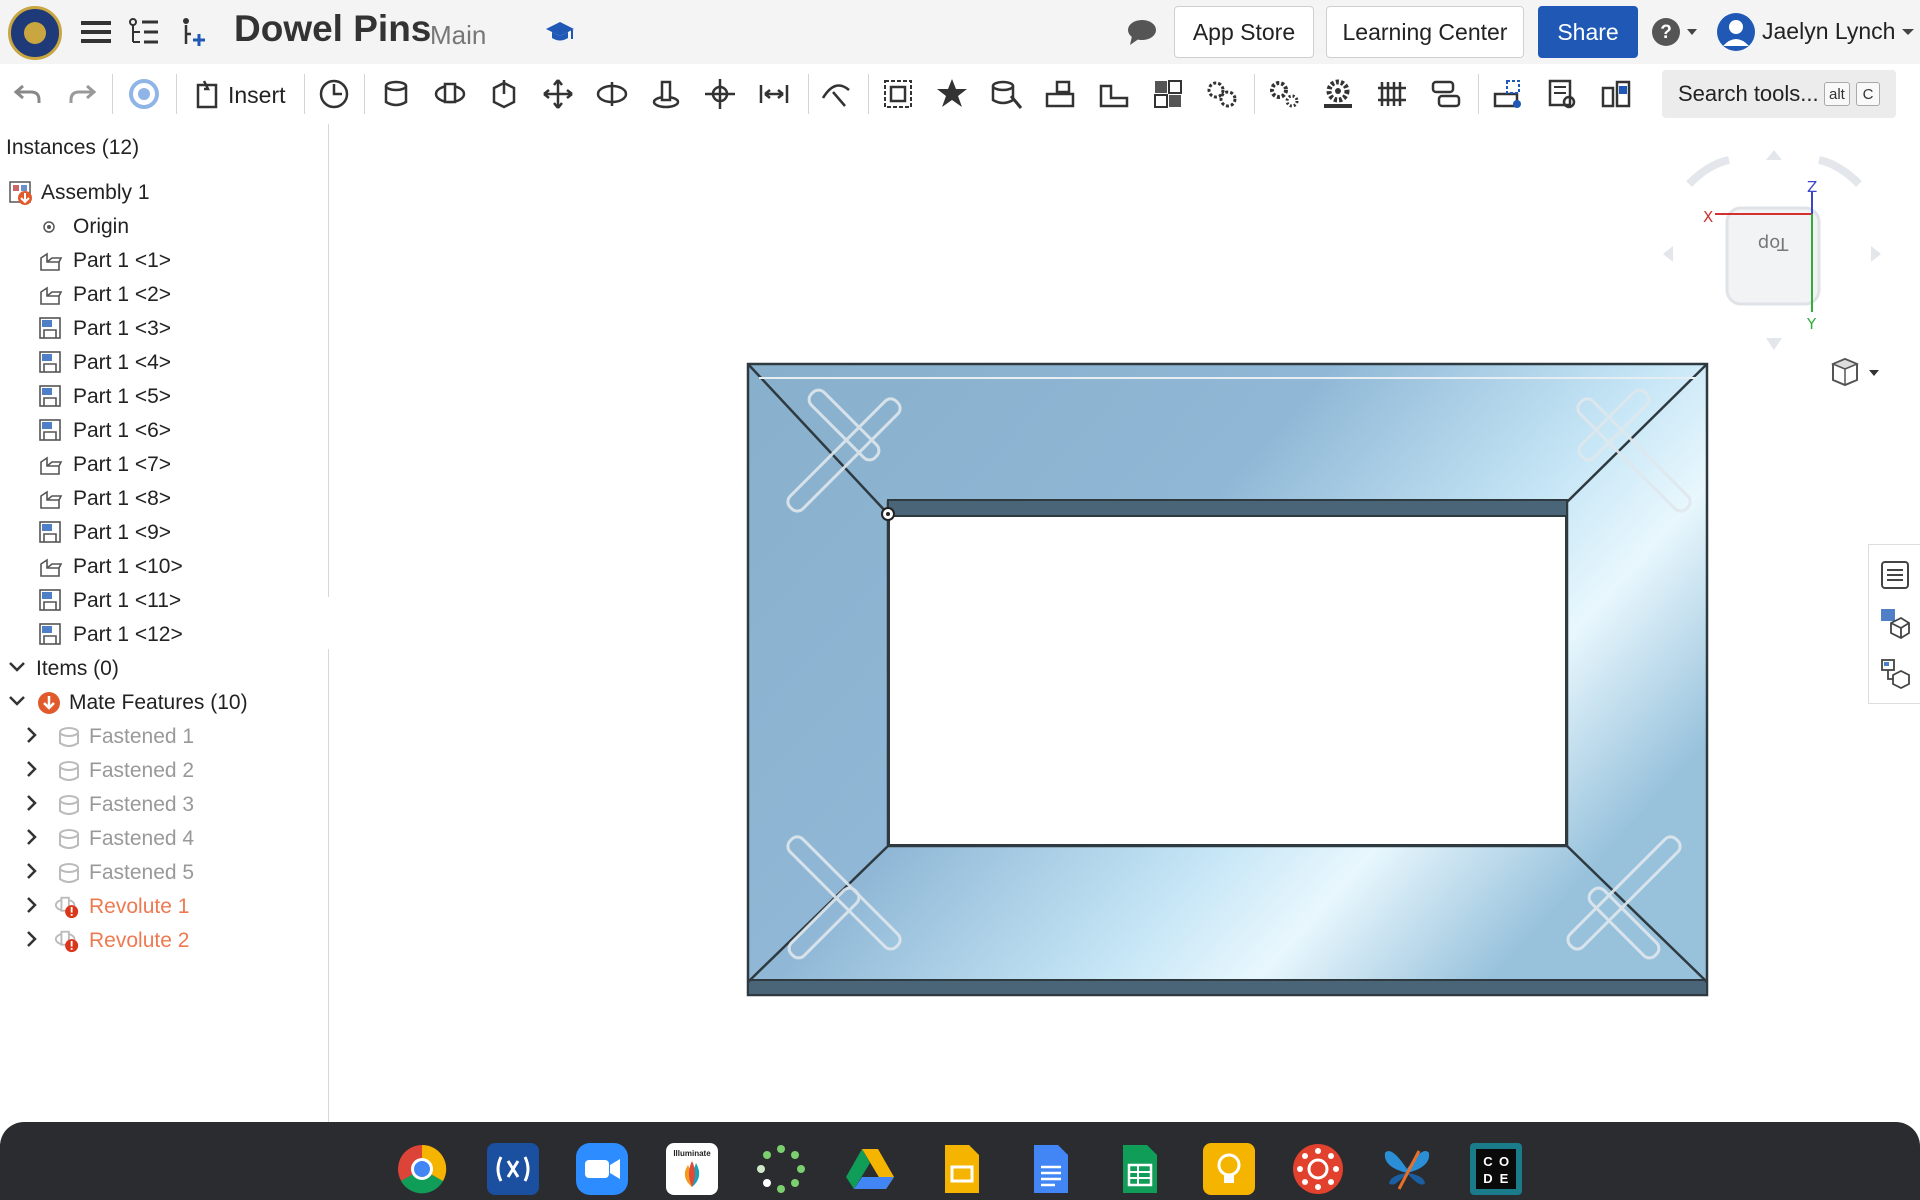  I want to click on measure-icon, so click(1508, 94).